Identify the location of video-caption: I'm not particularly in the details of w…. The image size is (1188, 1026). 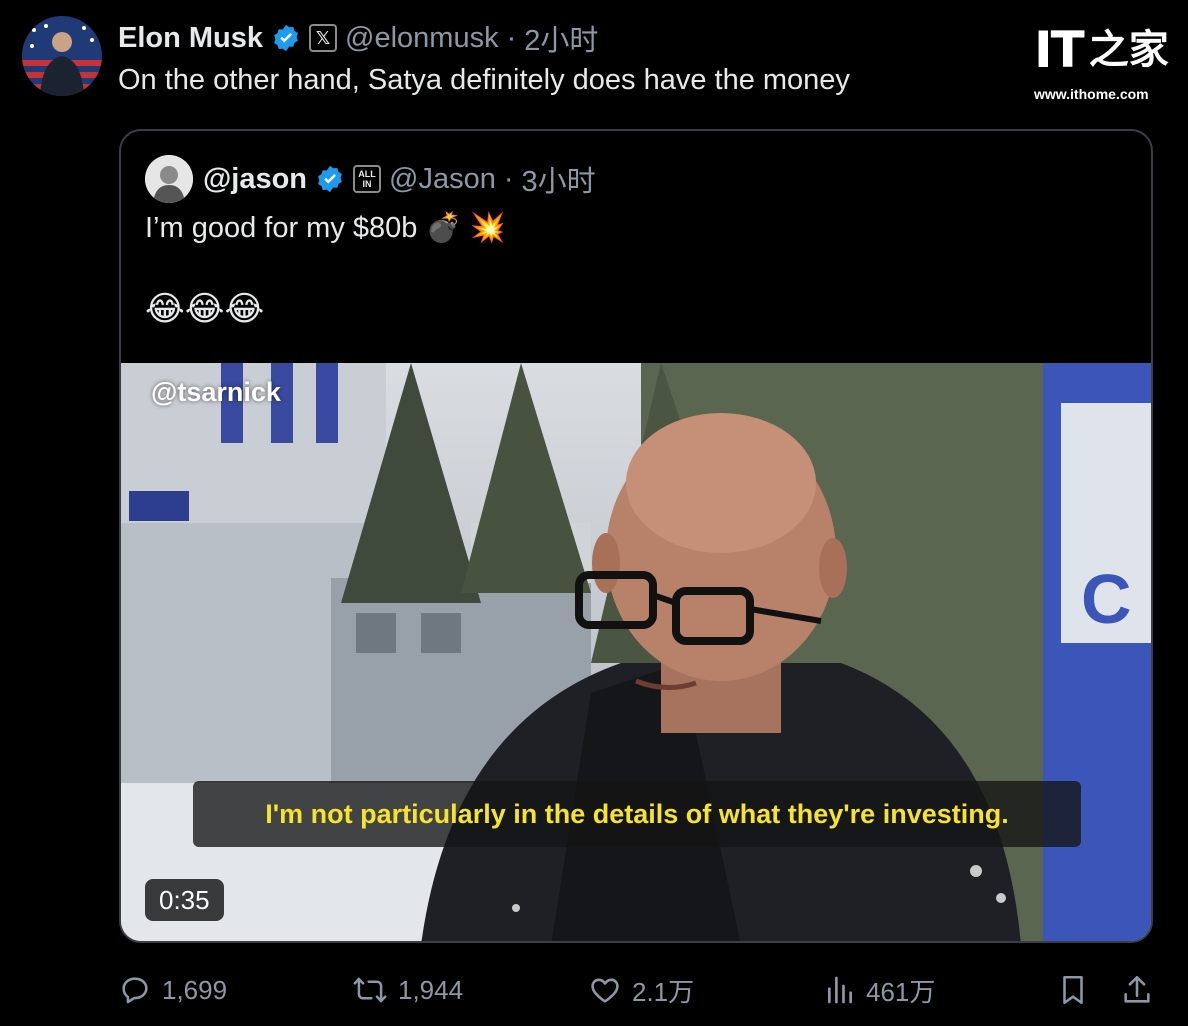
(637, 814).